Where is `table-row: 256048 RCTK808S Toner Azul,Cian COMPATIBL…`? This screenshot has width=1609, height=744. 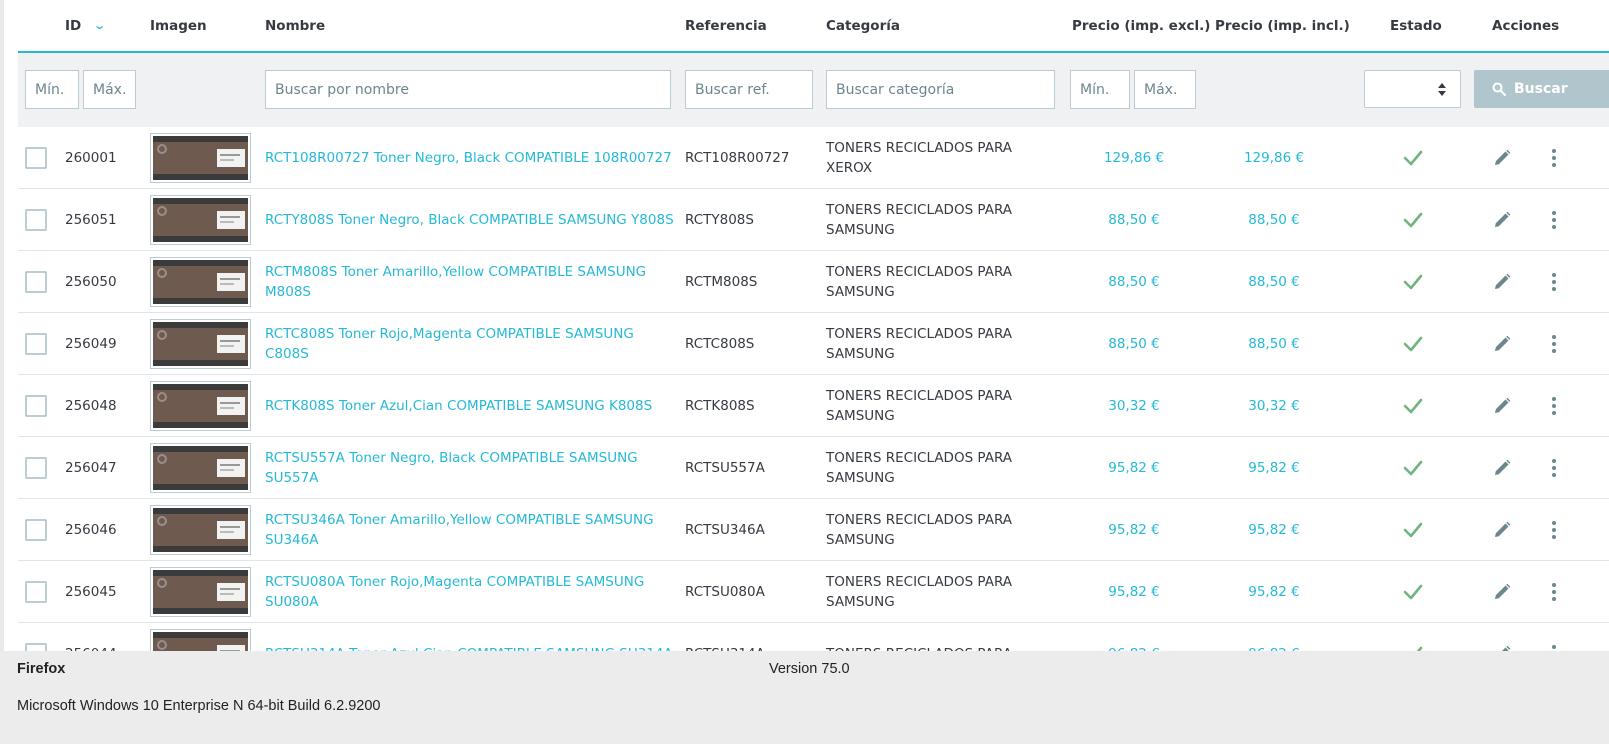
table-row: 256048 RCTK808S Toner Azul,Cian COMPATIBL… is located at coordinates (813, 406).